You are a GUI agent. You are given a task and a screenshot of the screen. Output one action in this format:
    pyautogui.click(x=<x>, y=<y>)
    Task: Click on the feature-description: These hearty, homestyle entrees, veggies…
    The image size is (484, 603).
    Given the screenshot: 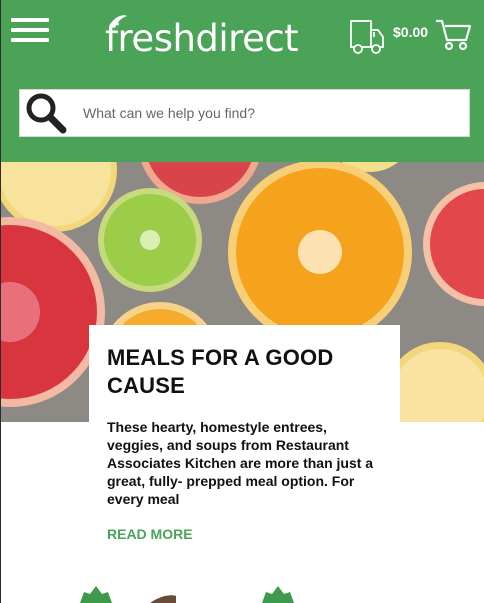 What is the action you would take?
    pyautogui.click(x=240, y=463)
    